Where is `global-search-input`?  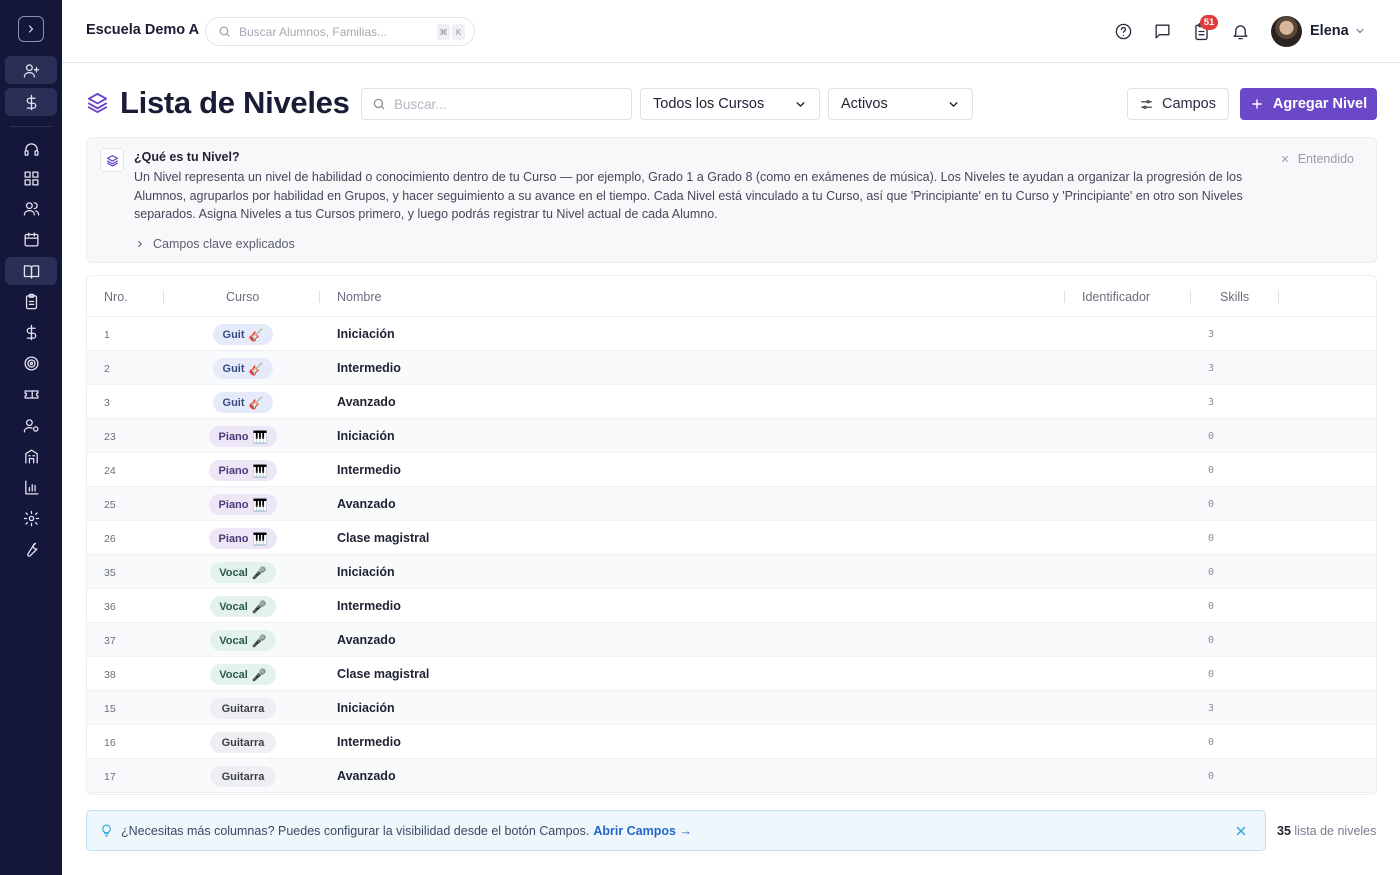 global-search-input is located at coordinates (334, 31).